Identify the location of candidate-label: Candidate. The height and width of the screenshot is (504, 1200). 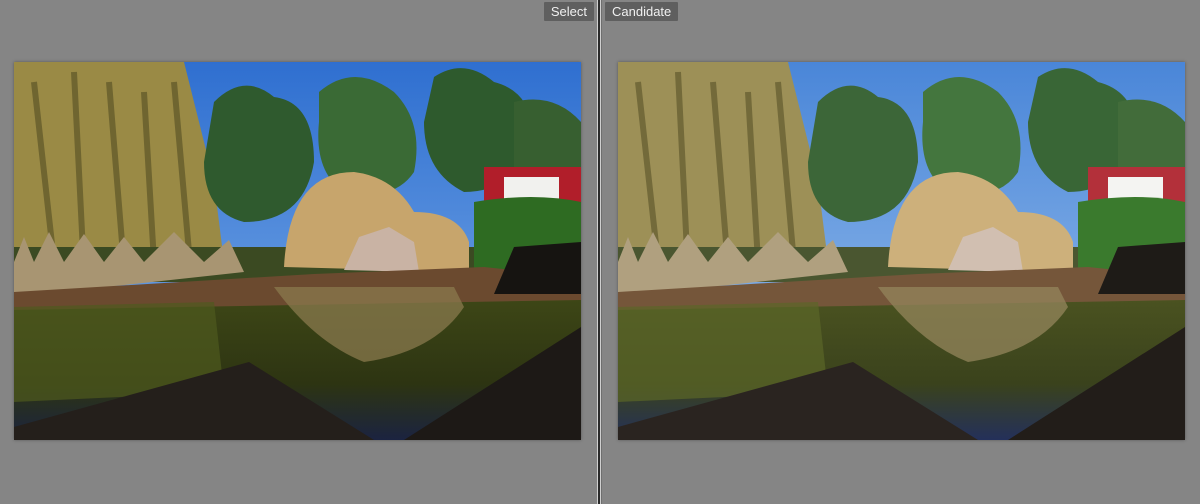
(642, 11).